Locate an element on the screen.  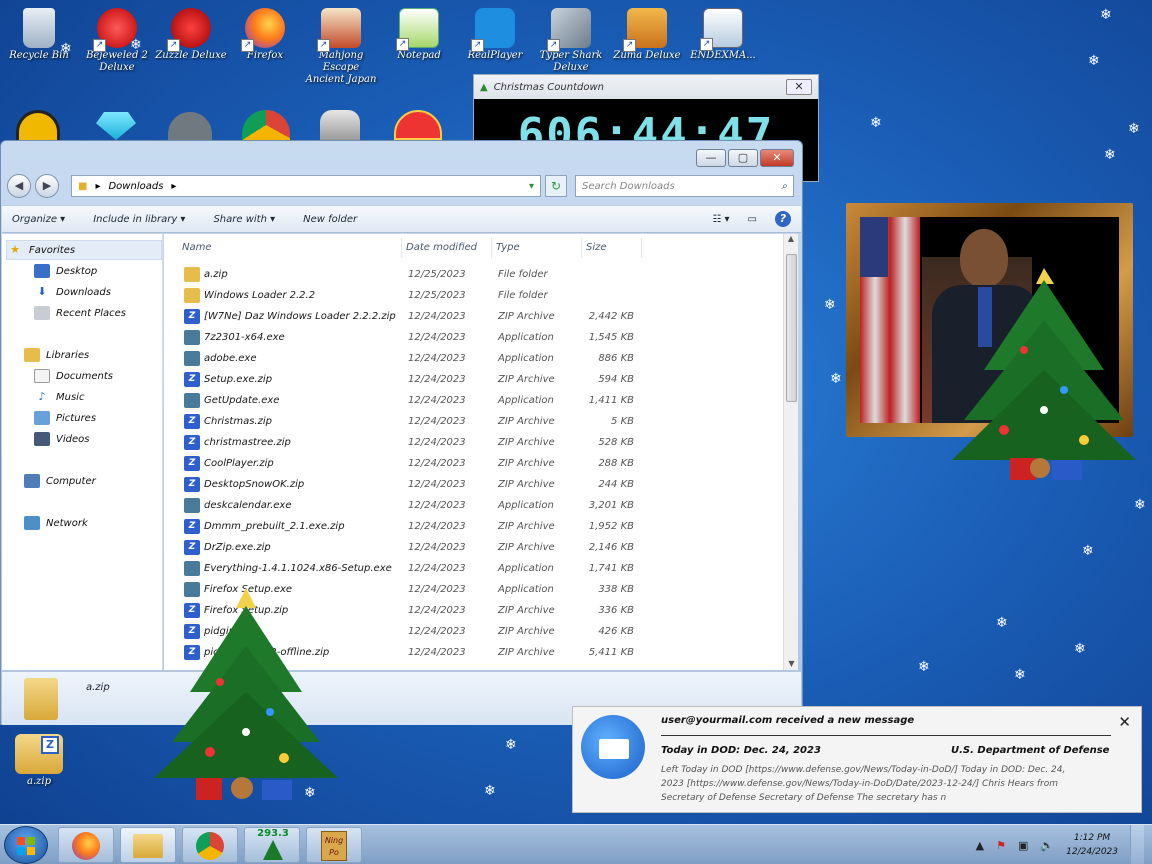
refresh-button: ↻ is located at coordinates (556, 186).